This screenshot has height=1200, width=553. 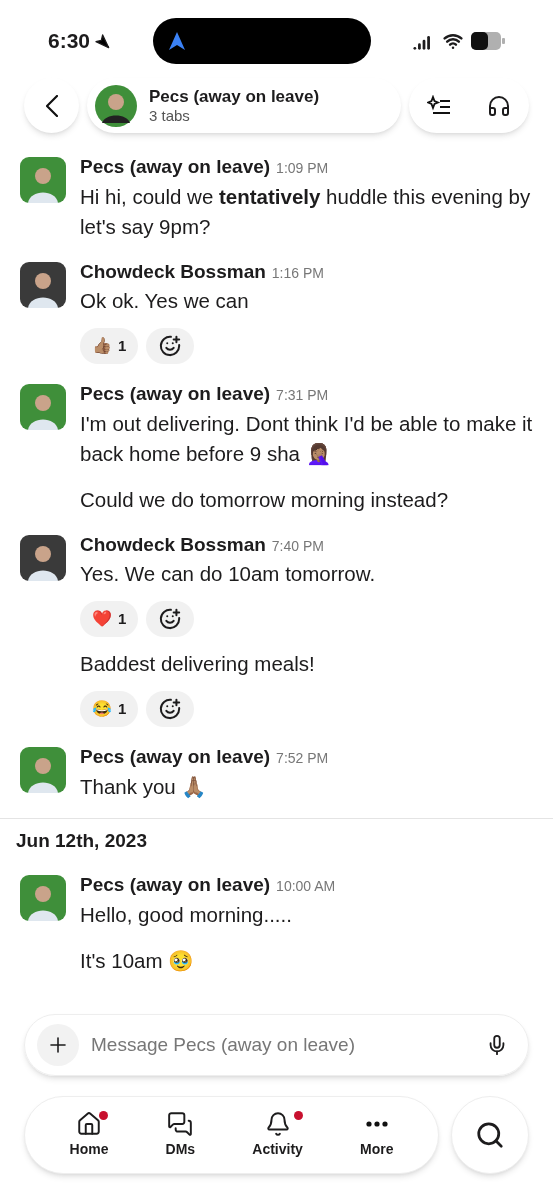 What do you see at coordinates (265, 499) in the screenshot?
I see `message-text: Could we do tomorrow morning instead?` at bounding box center [265, 499].